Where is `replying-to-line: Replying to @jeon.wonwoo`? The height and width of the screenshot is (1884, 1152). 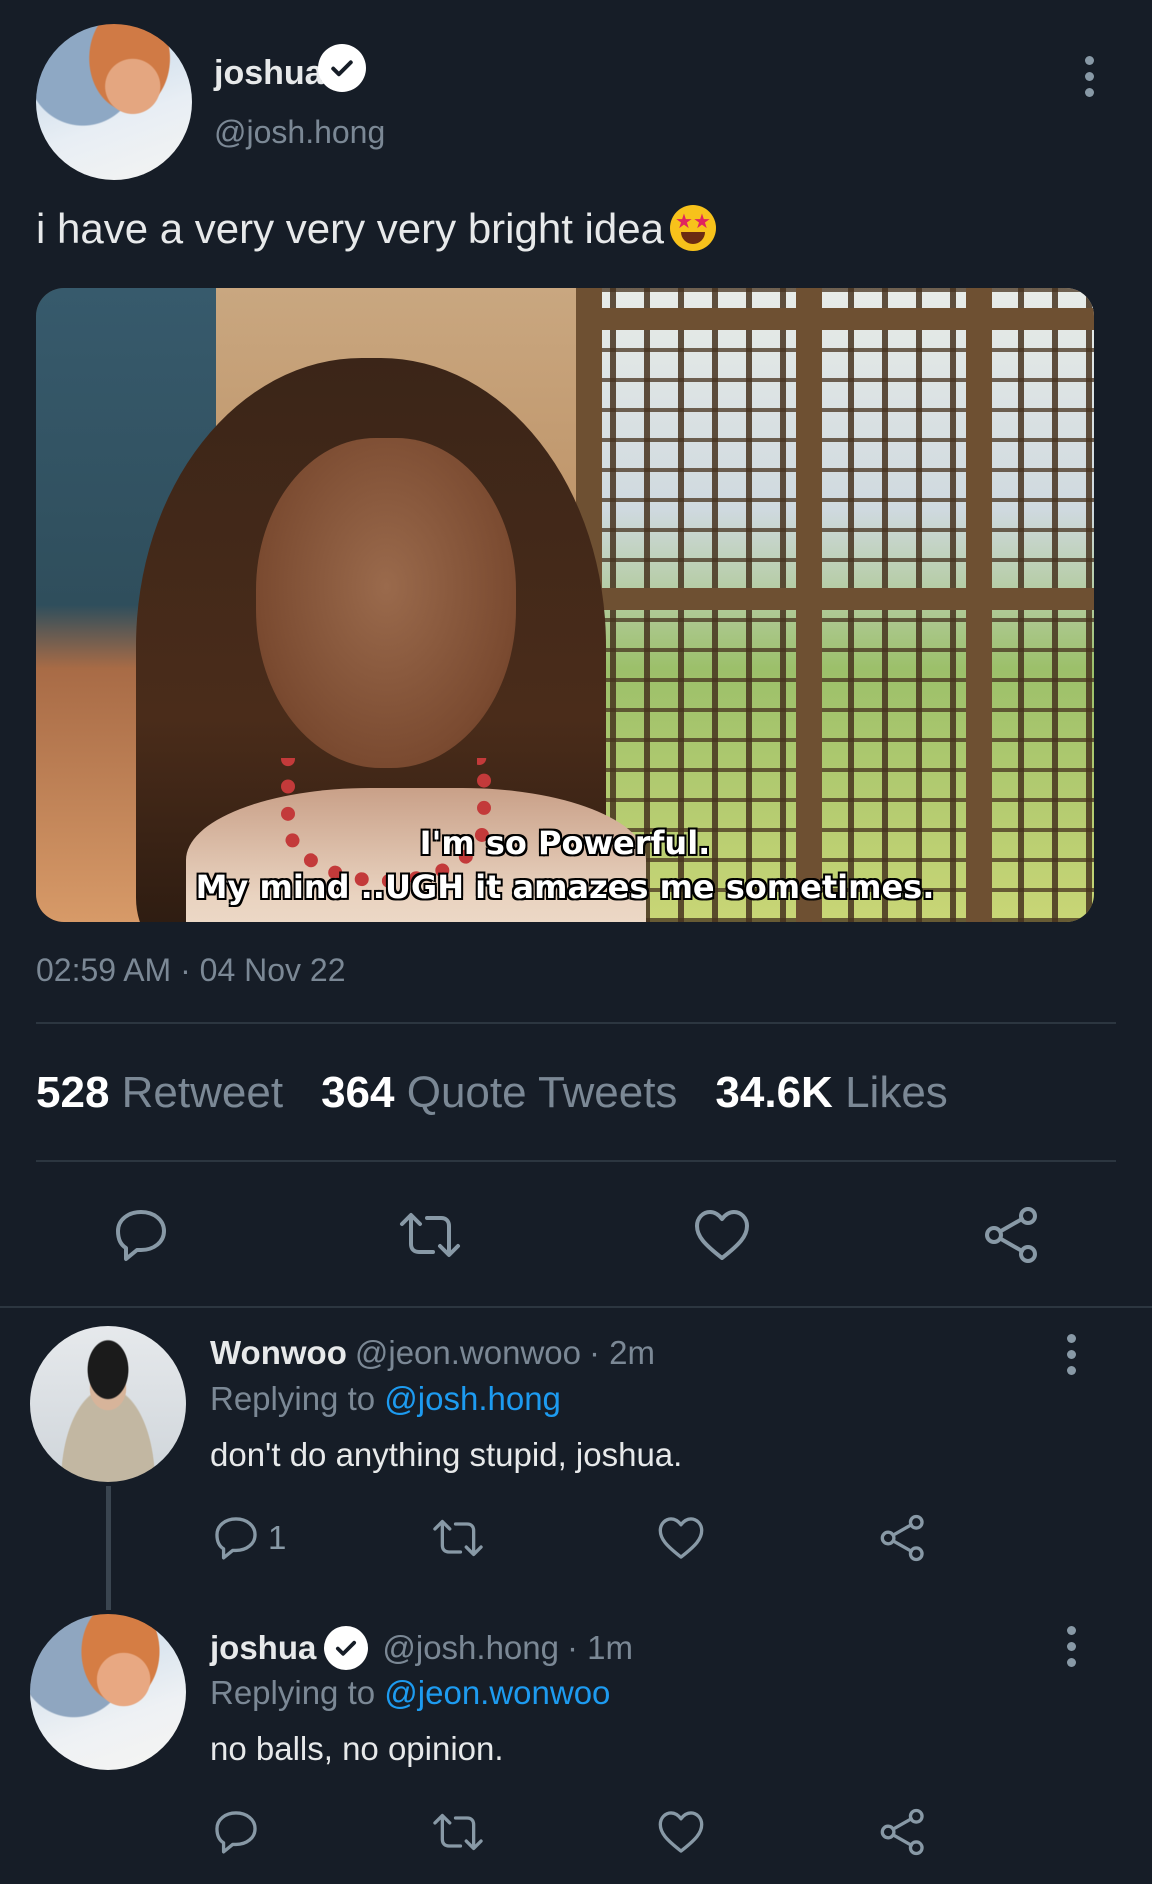 replying-to-line: Replying to @jeon.wonwoo is located at coordinates (410, 1693).